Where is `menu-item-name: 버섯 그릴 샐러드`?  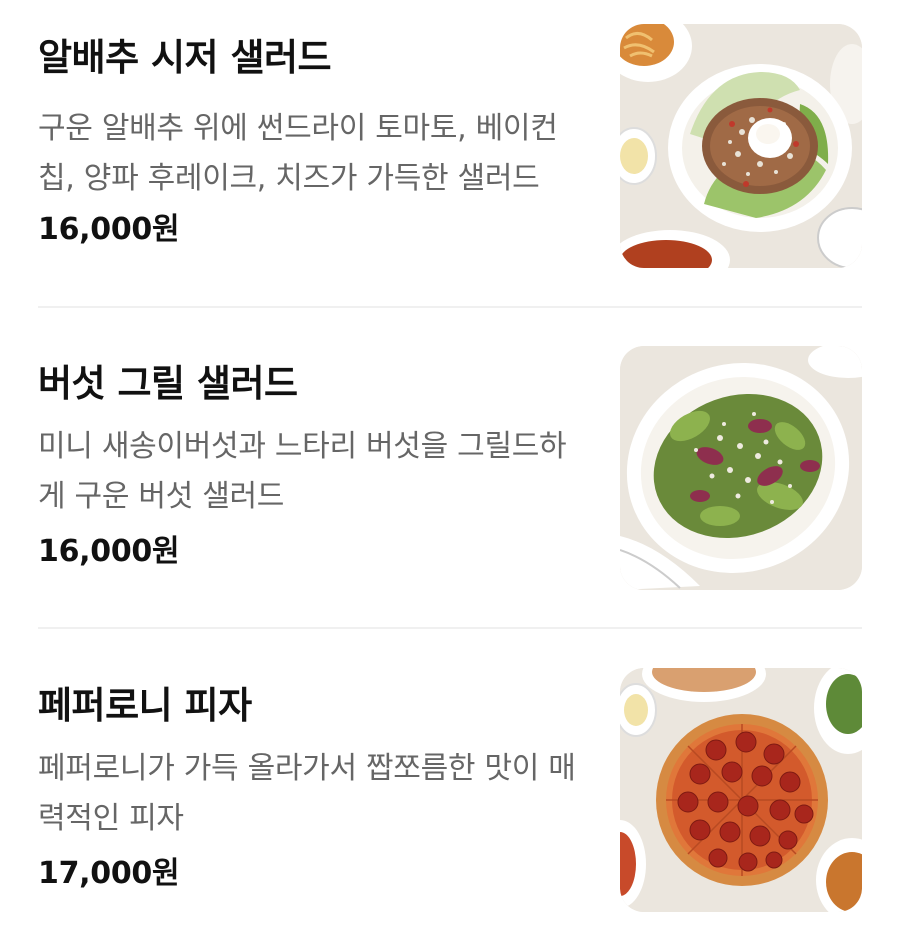
menu-item-name: 버섯 그릴 샐러드 is located at coordinates (168, 383).